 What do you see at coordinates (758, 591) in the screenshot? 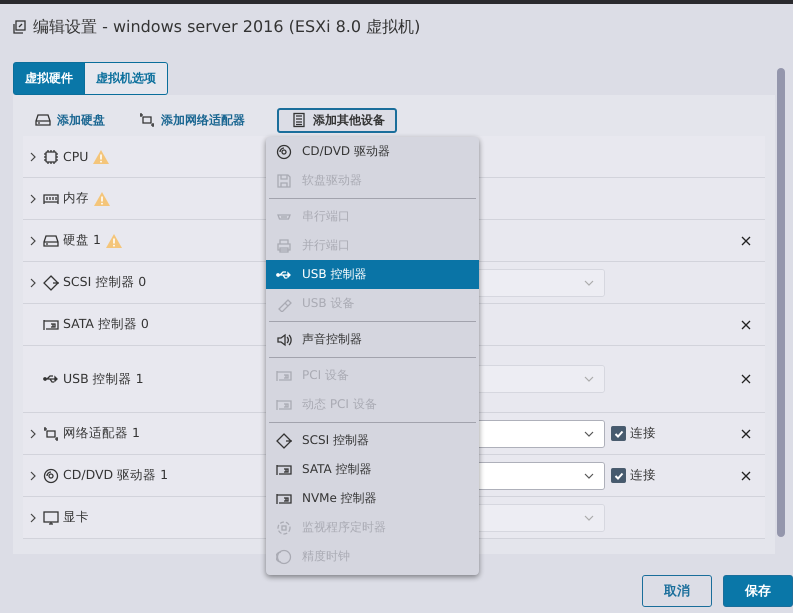
I see `save-button: 保存` at bounding box center [758, 591].